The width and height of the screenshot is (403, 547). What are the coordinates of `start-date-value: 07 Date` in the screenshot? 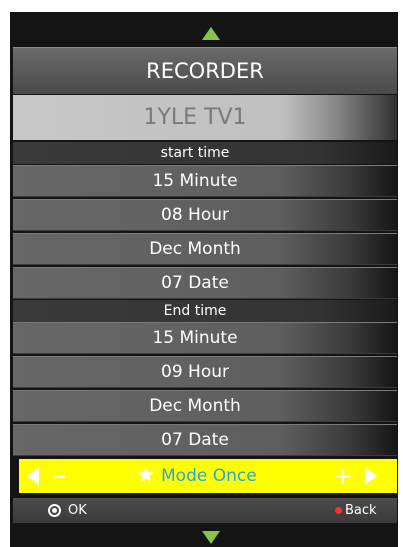 It's located at (195, 283).